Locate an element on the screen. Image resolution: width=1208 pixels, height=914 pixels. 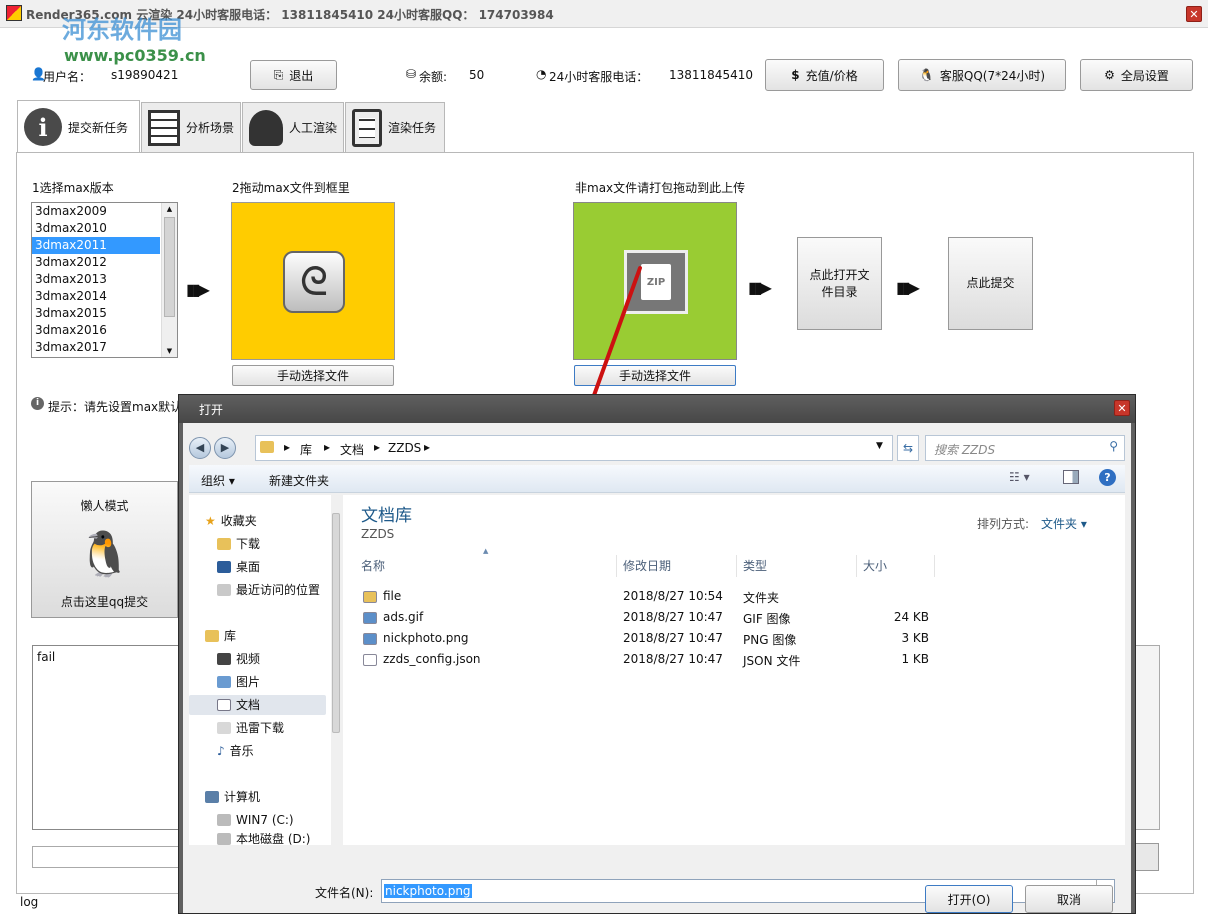
address-bar: ▸ 库 ▸ 文档 ▸ ZZDS ▸ ▼ is located at coordinates (574, 448).